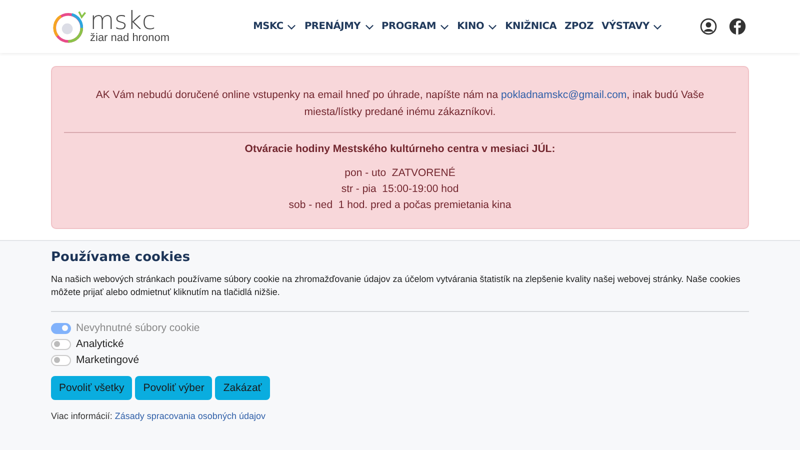 The width and height of the screenshot is (800, 450). I want to click on option-label: Analytické, so click(100, 344).